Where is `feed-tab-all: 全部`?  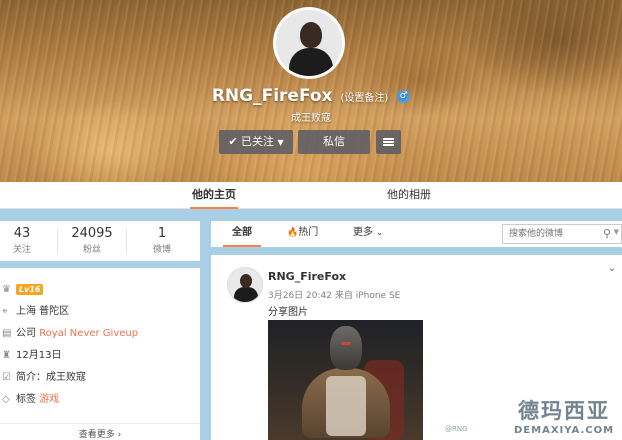
feed-tab-all: 全部 is located at coordinates (242, 234).